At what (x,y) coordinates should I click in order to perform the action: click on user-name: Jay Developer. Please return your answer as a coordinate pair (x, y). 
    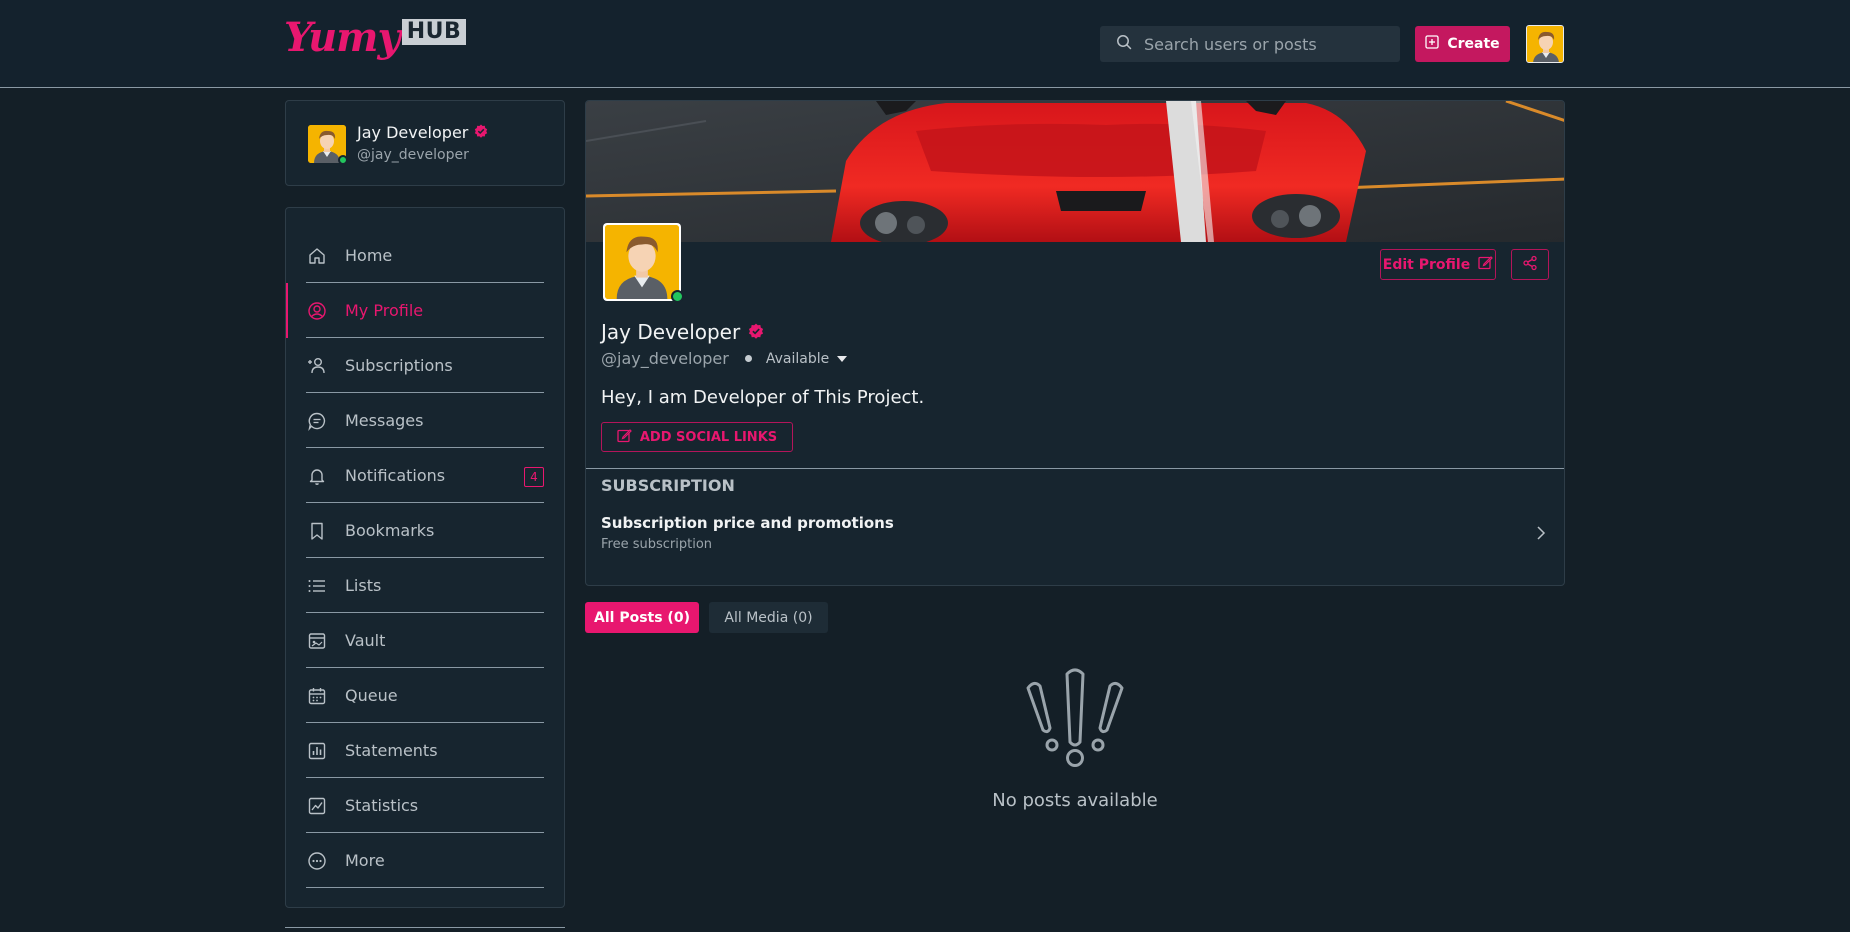
    Looking at the image, I should click on (422, 132).